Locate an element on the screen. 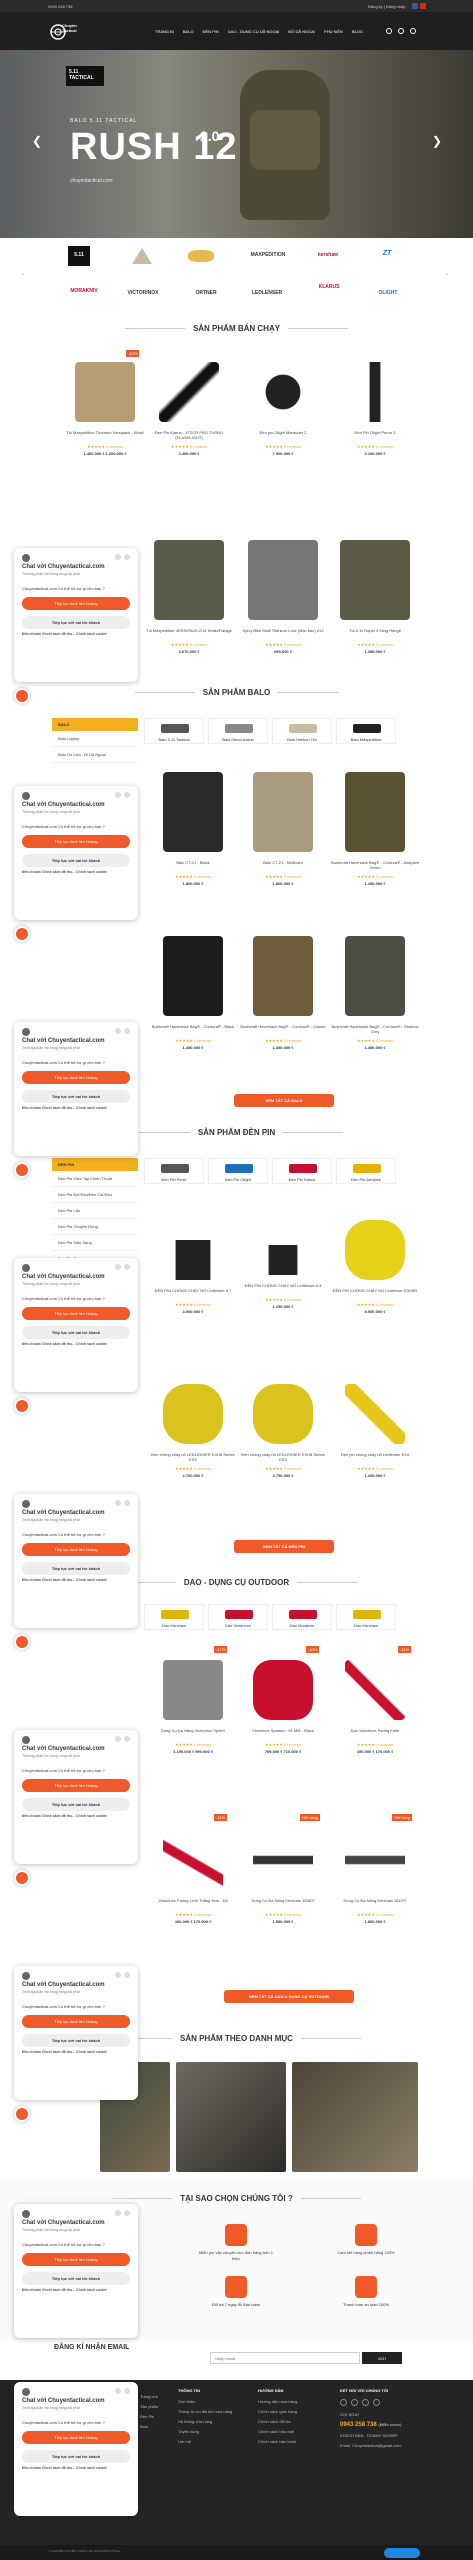 This screenshot has height=2560, width=473. brand-ledlenser: LEDLENSER is located at coordinates (267, 293).